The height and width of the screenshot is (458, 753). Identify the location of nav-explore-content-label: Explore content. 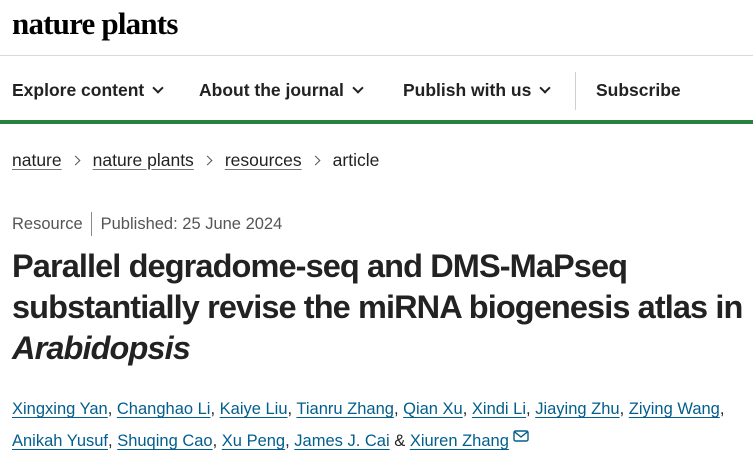
(78, 89).